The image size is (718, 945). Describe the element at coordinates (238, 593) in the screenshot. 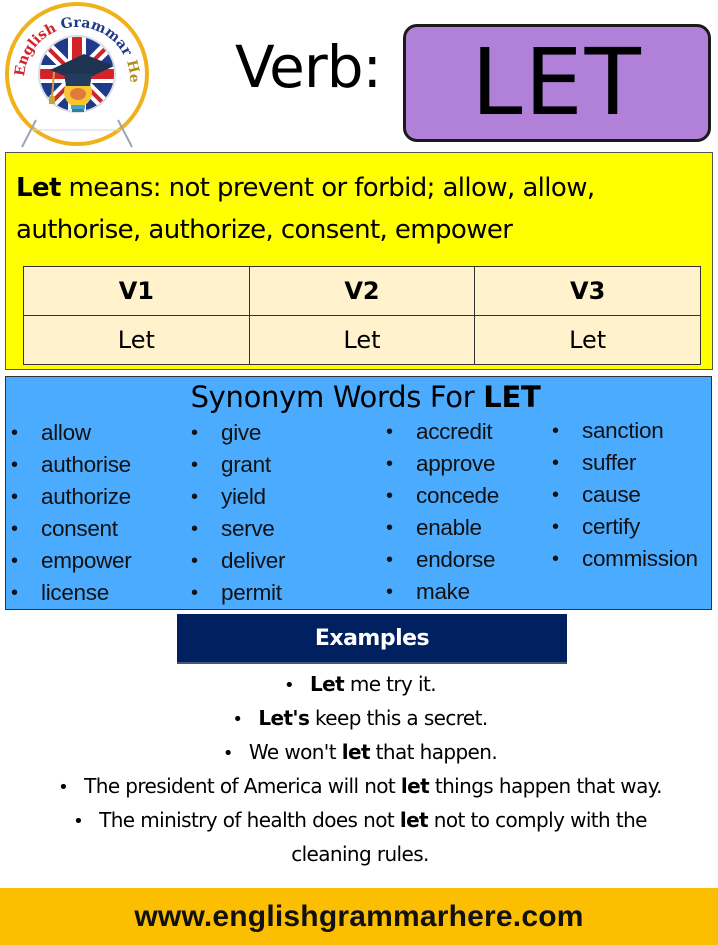

I see `synonym-item: permit` at that location.